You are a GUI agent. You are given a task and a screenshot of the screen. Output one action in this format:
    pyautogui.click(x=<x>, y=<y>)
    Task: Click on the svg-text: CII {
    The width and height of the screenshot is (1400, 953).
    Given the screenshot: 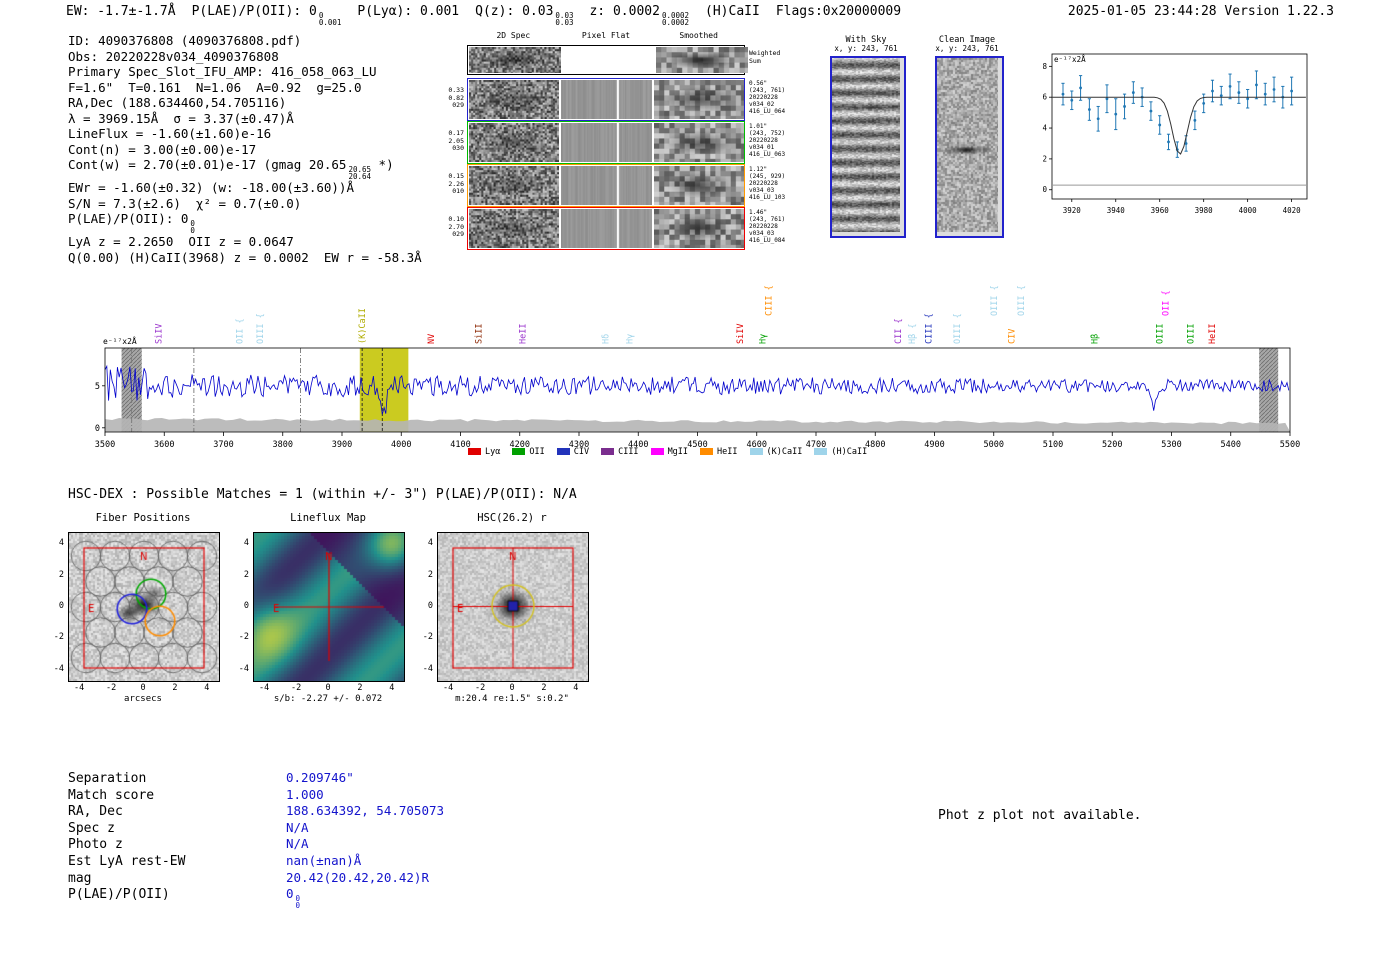 What is the action you would take?
    pyautogui.click(x=899, y=331)
    